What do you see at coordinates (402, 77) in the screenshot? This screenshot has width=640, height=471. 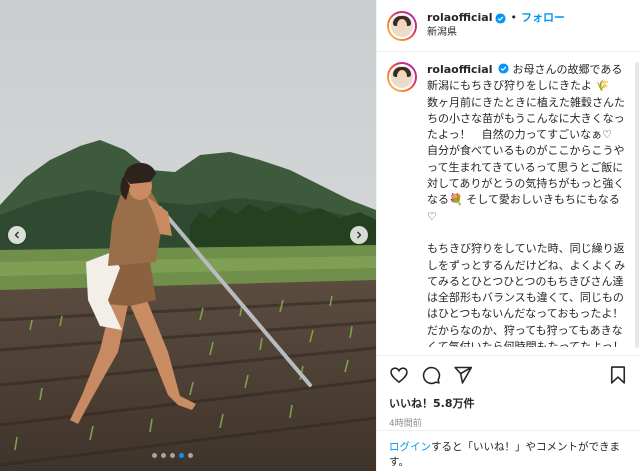 I see `caption-avatar` at bounding box center [402, 77].